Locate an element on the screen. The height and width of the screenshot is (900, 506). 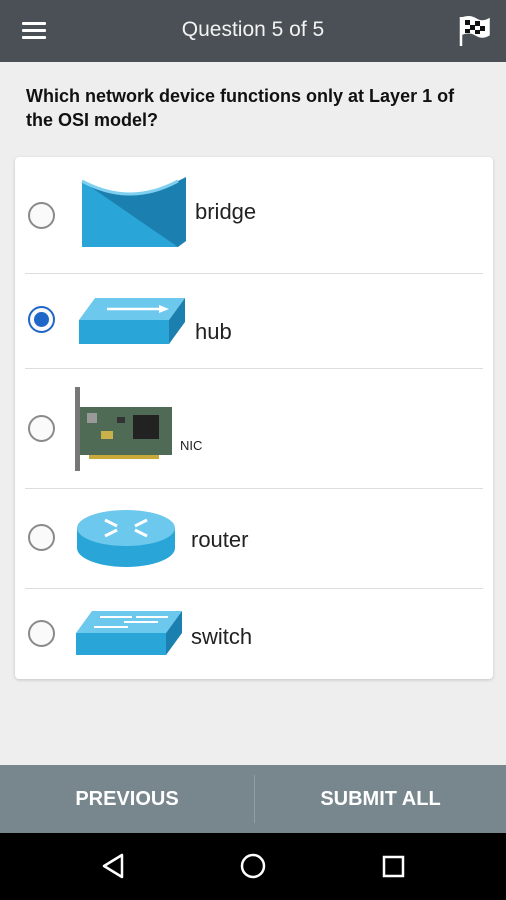
switch-device-icon is located at coordinates (129, 633).